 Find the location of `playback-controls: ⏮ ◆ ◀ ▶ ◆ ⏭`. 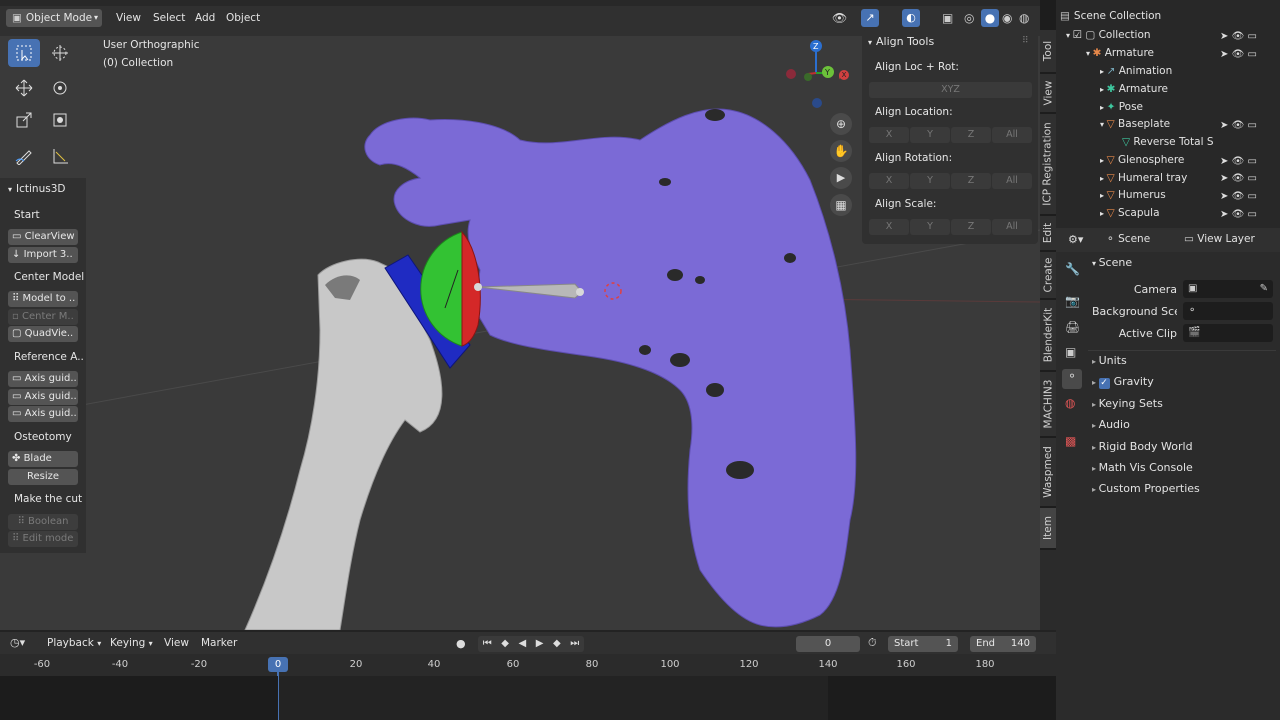

playback-controls: ⏮ ◆ ◀ ▶ ◆ ⏭ is located at coordinates (531, 644).